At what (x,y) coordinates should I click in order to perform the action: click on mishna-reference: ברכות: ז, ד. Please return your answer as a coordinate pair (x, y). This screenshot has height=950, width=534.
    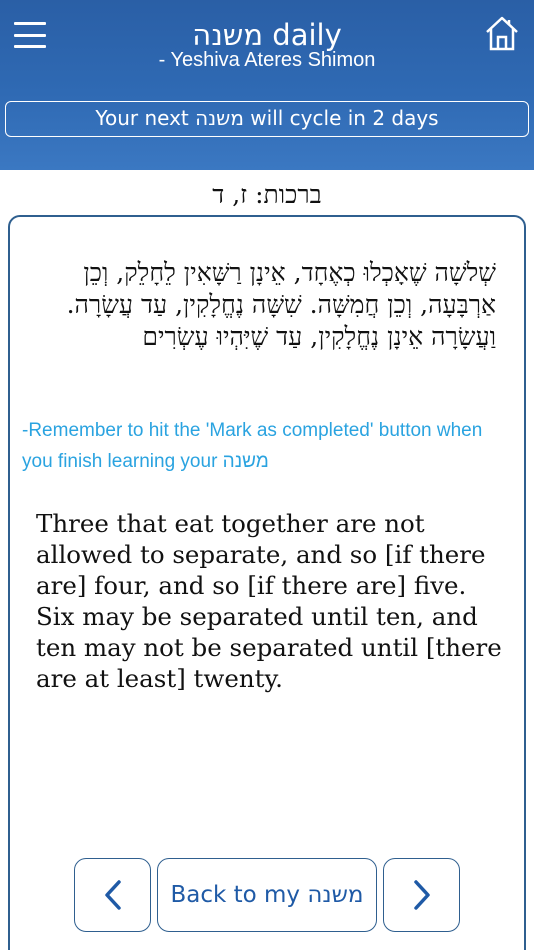
    Looking at the image, I should click on (267, 194).